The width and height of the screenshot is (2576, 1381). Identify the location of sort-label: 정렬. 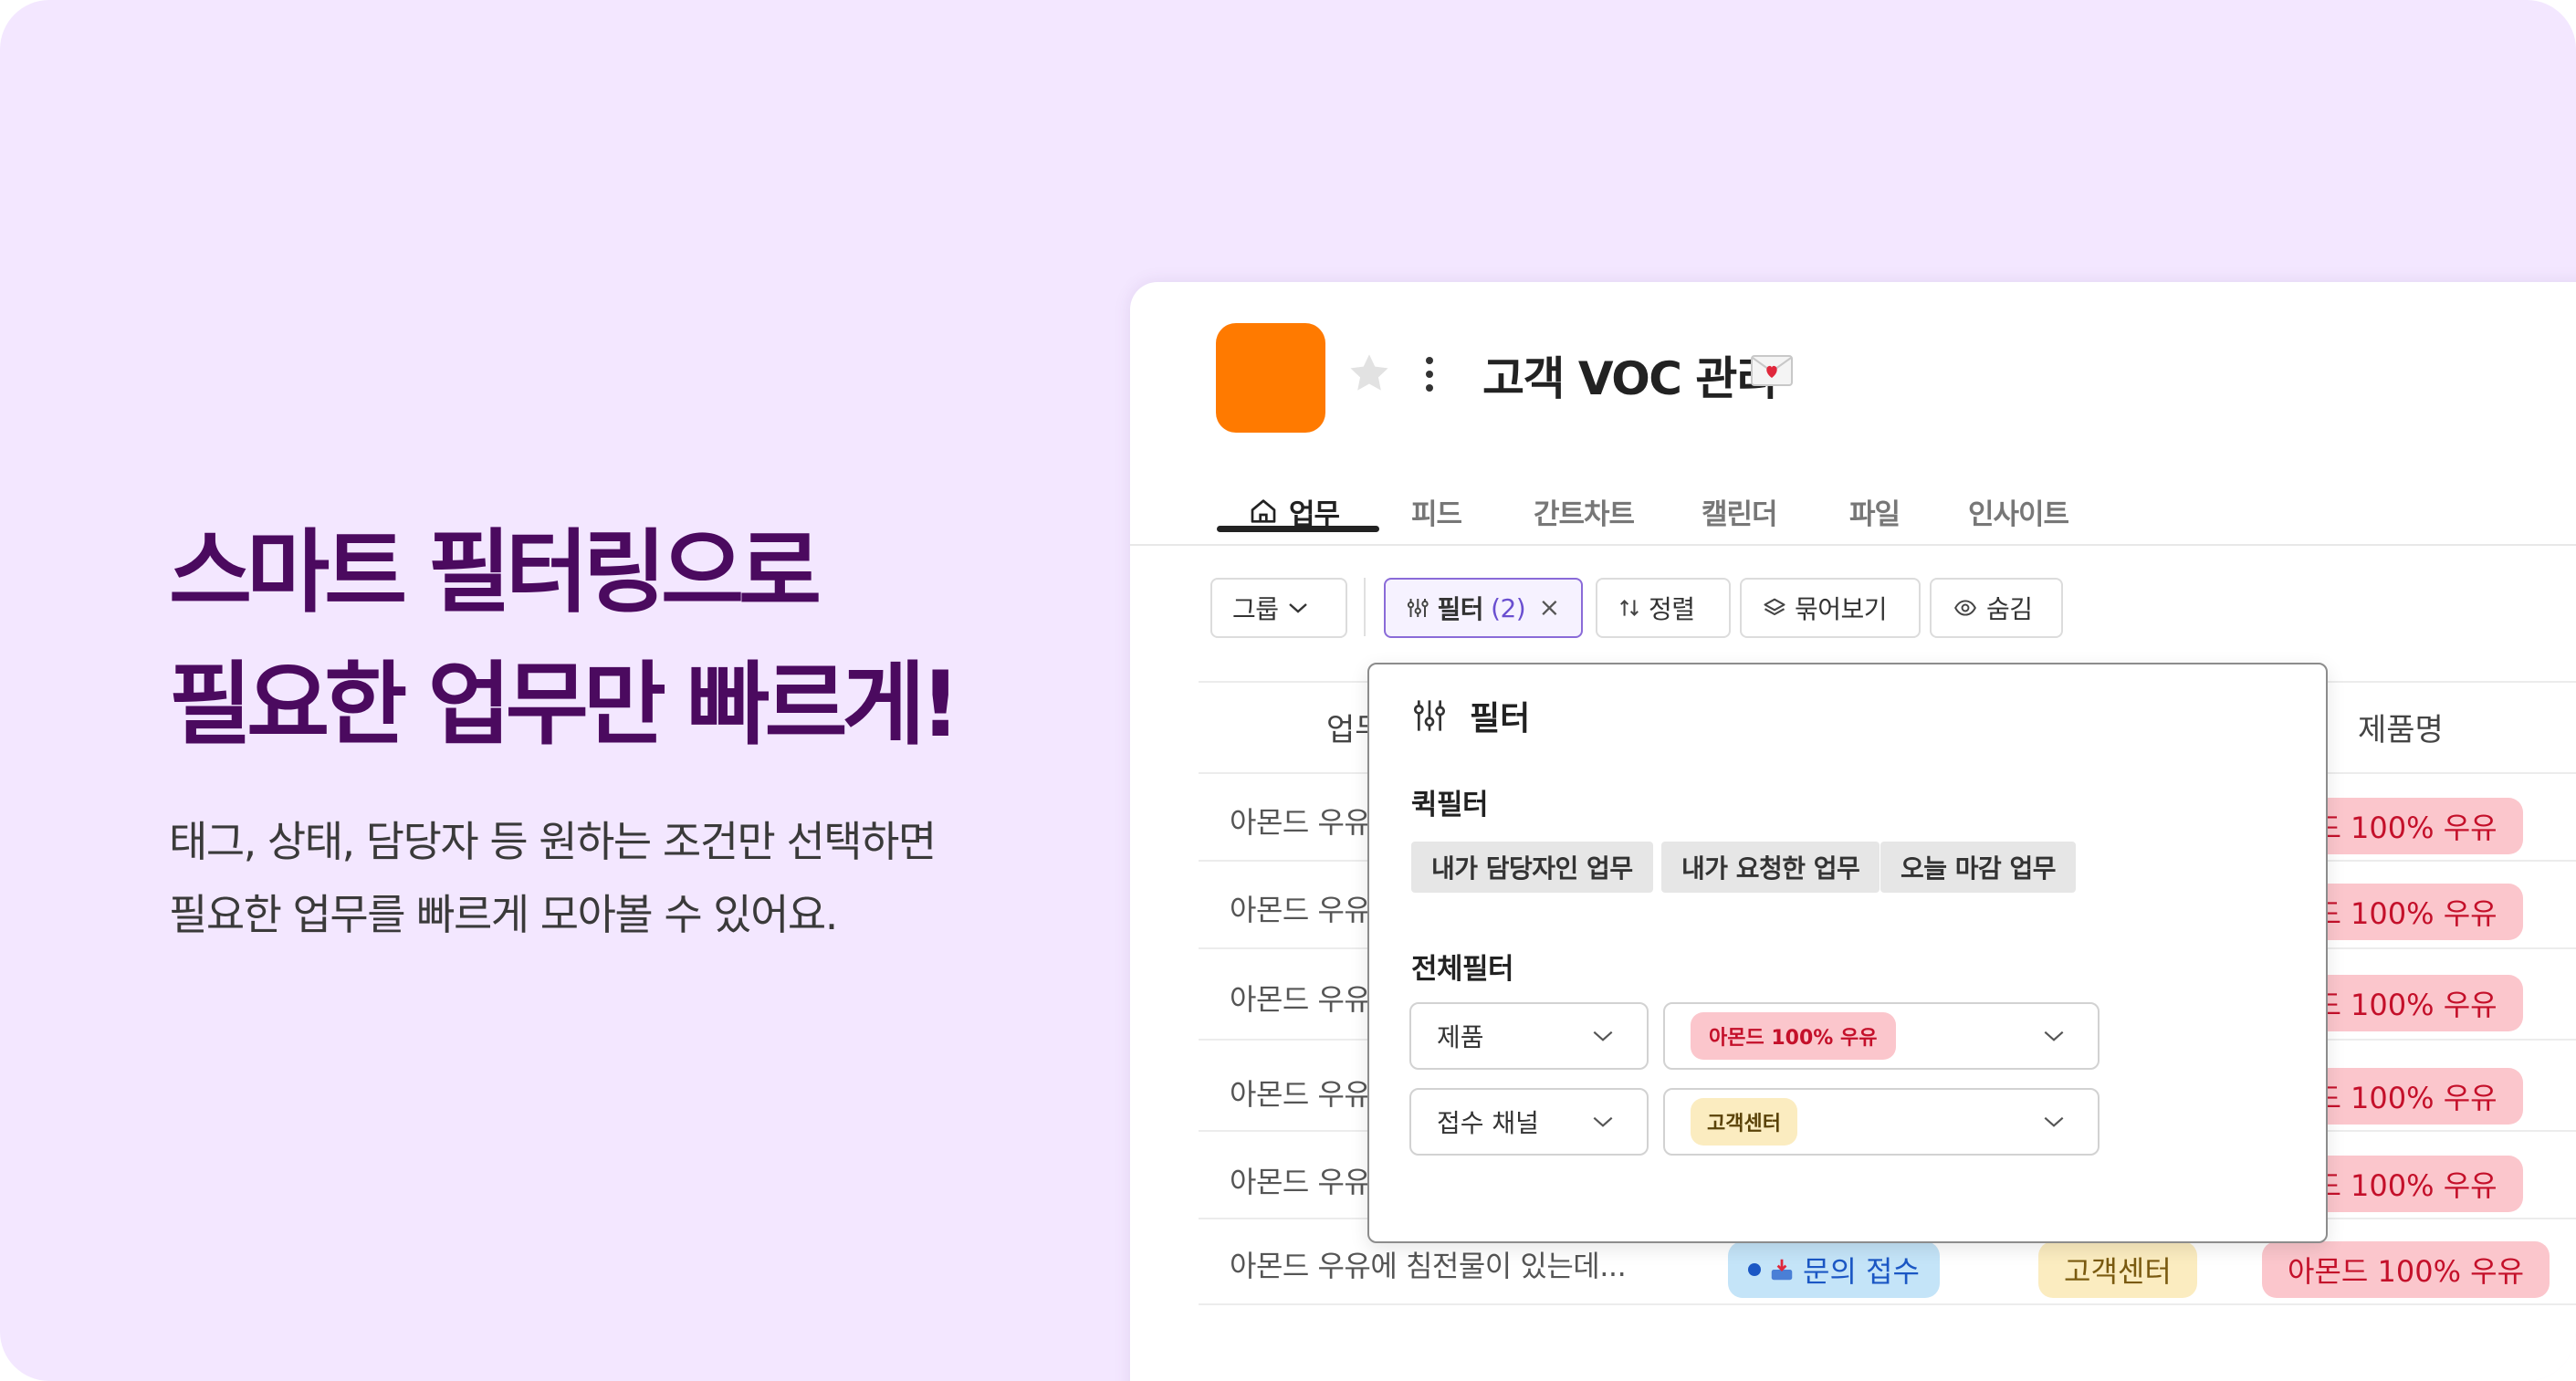
(1672, 609).